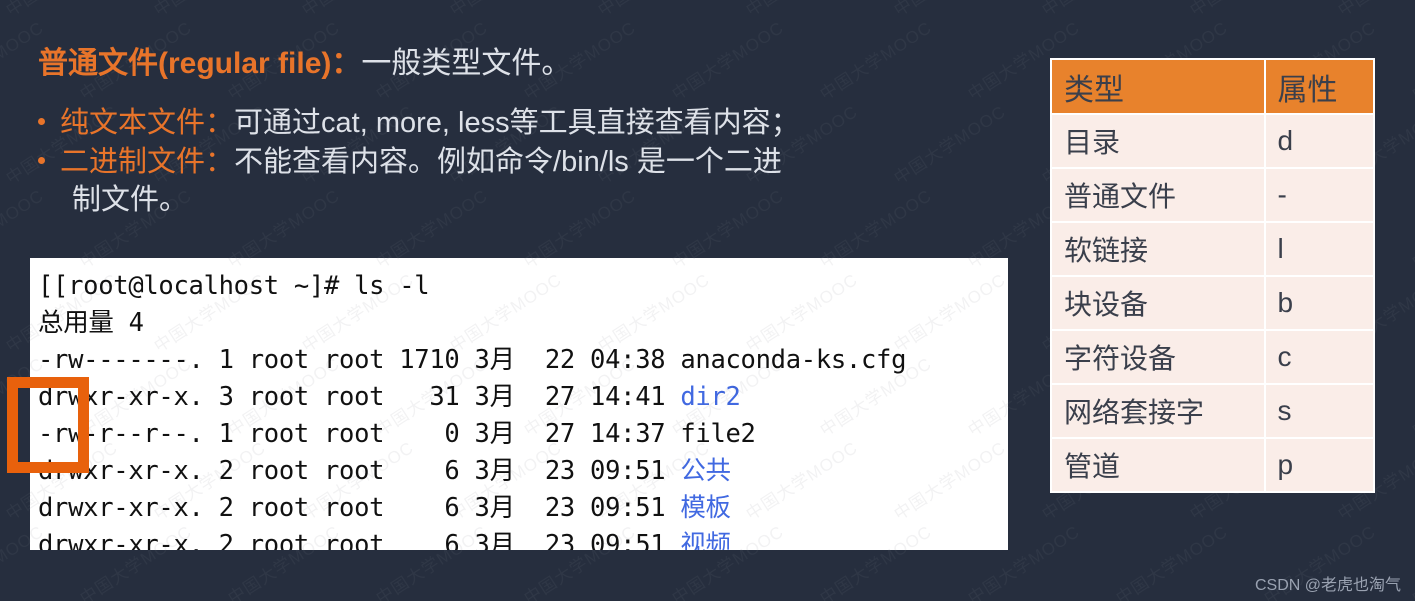 The height and width of the screenshot is (601, 1415). What do you see at coordinates (48, 425) in the screenshot?
I see `file-type-character-highlight-box` at bounding box center [48, 425].